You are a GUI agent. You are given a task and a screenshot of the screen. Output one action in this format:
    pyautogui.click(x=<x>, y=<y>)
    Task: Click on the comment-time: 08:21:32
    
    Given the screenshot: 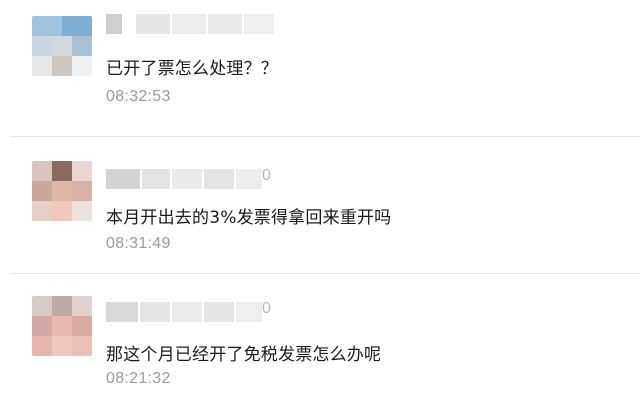 What is the action you would take?
    pyautogui.click(x=138, y=378)
    